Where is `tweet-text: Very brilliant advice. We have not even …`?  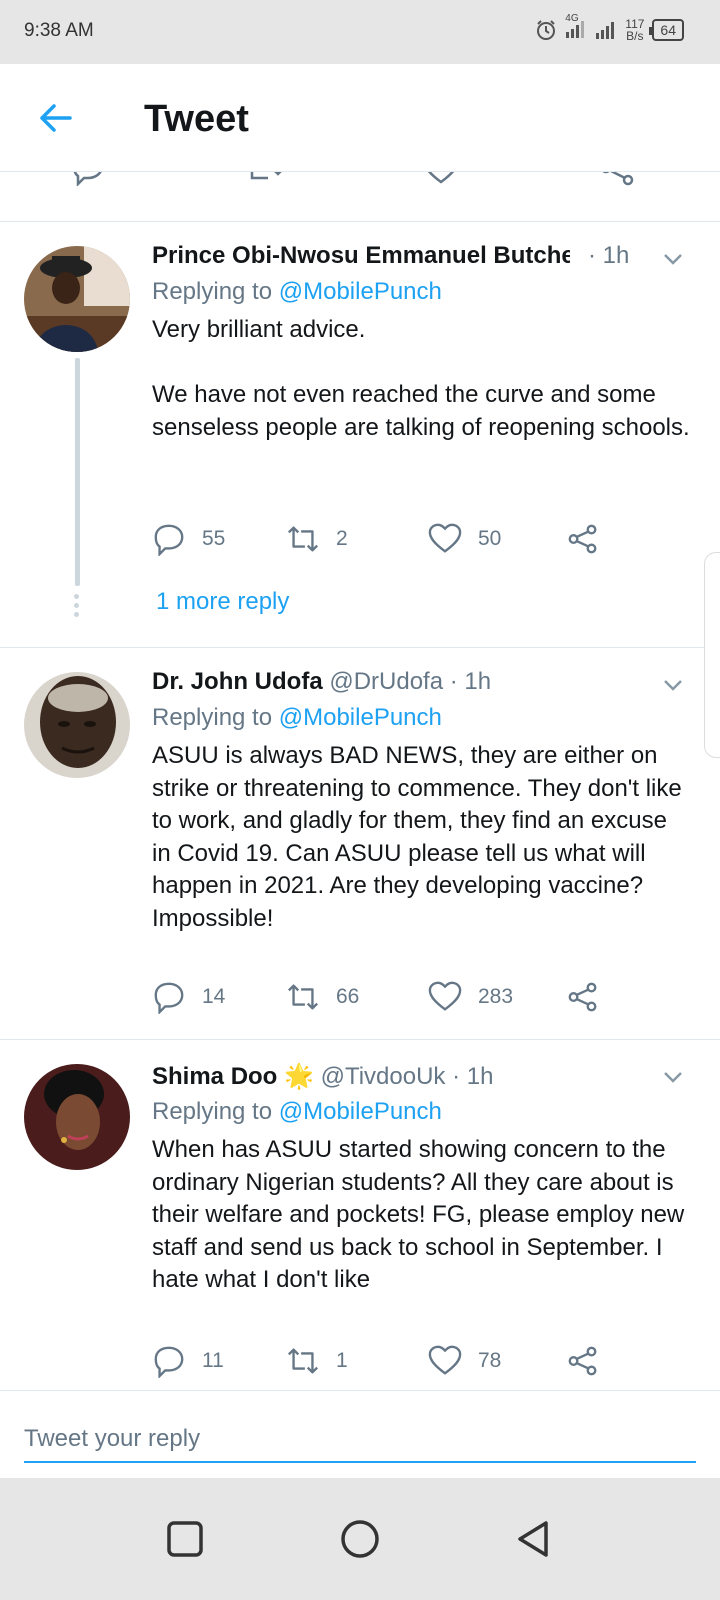
tweet-text: Very brilliant advice. We have not even … is located at coordinates (421, 378).